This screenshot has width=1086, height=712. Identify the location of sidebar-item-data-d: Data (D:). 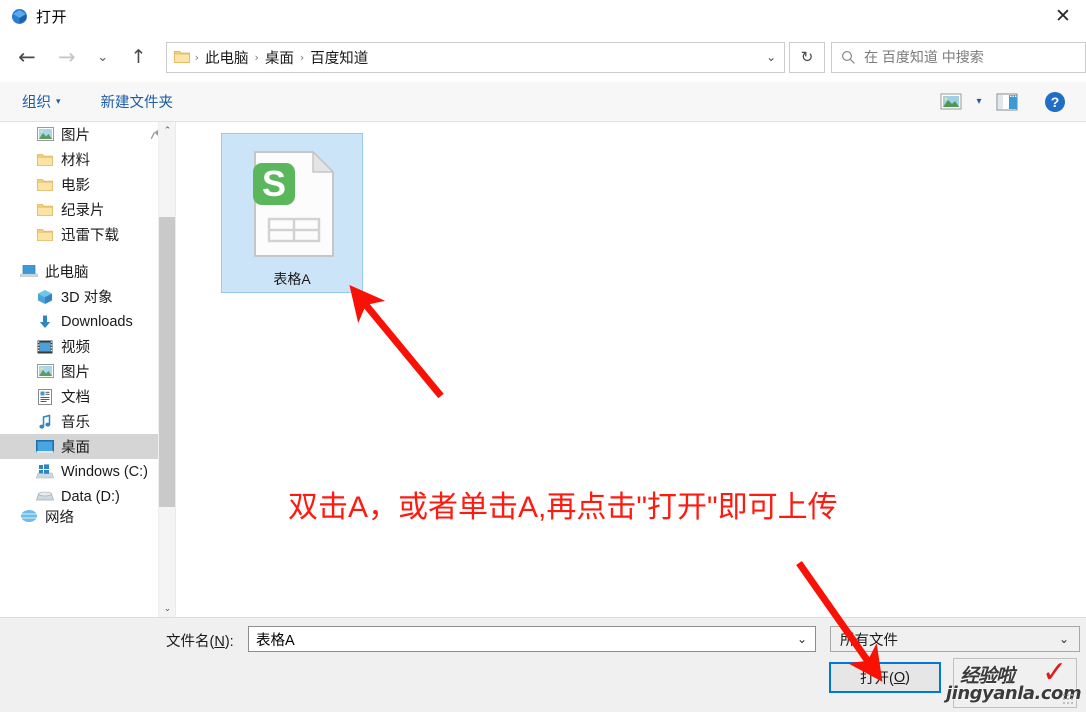
(87, 496).